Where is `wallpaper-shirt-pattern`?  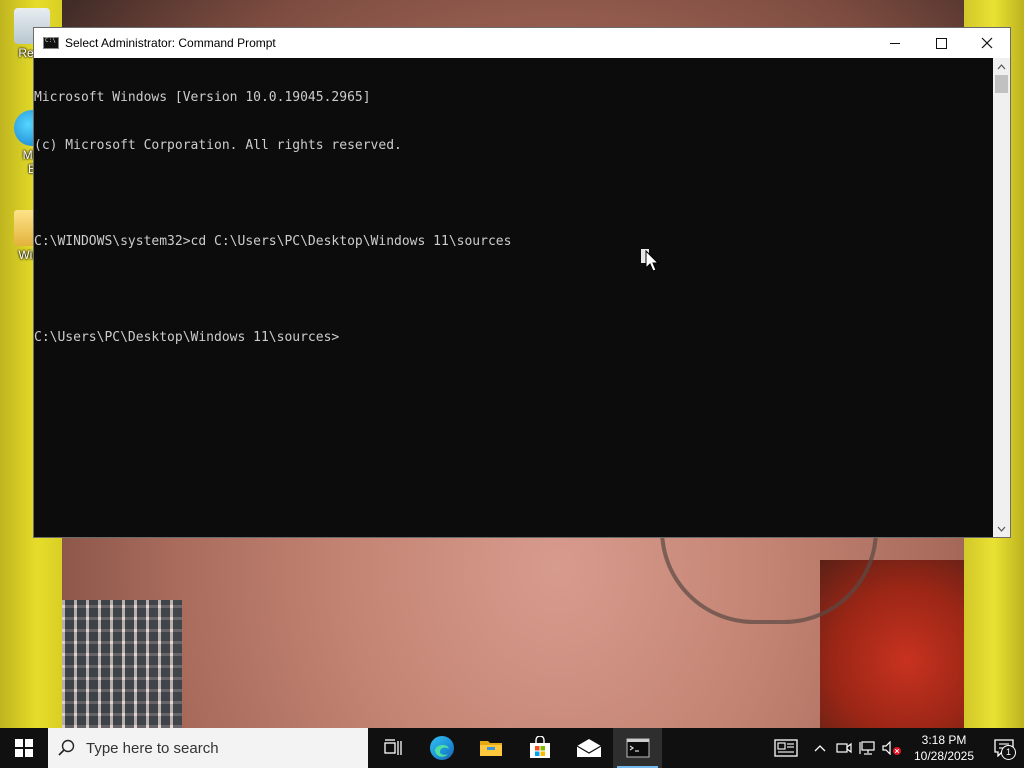
wallpaper-shirt-pattern is located at coordinates (122, 664).